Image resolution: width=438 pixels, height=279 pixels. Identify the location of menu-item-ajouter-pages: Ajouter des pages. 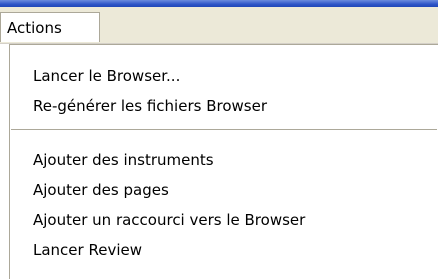
(224, 190).